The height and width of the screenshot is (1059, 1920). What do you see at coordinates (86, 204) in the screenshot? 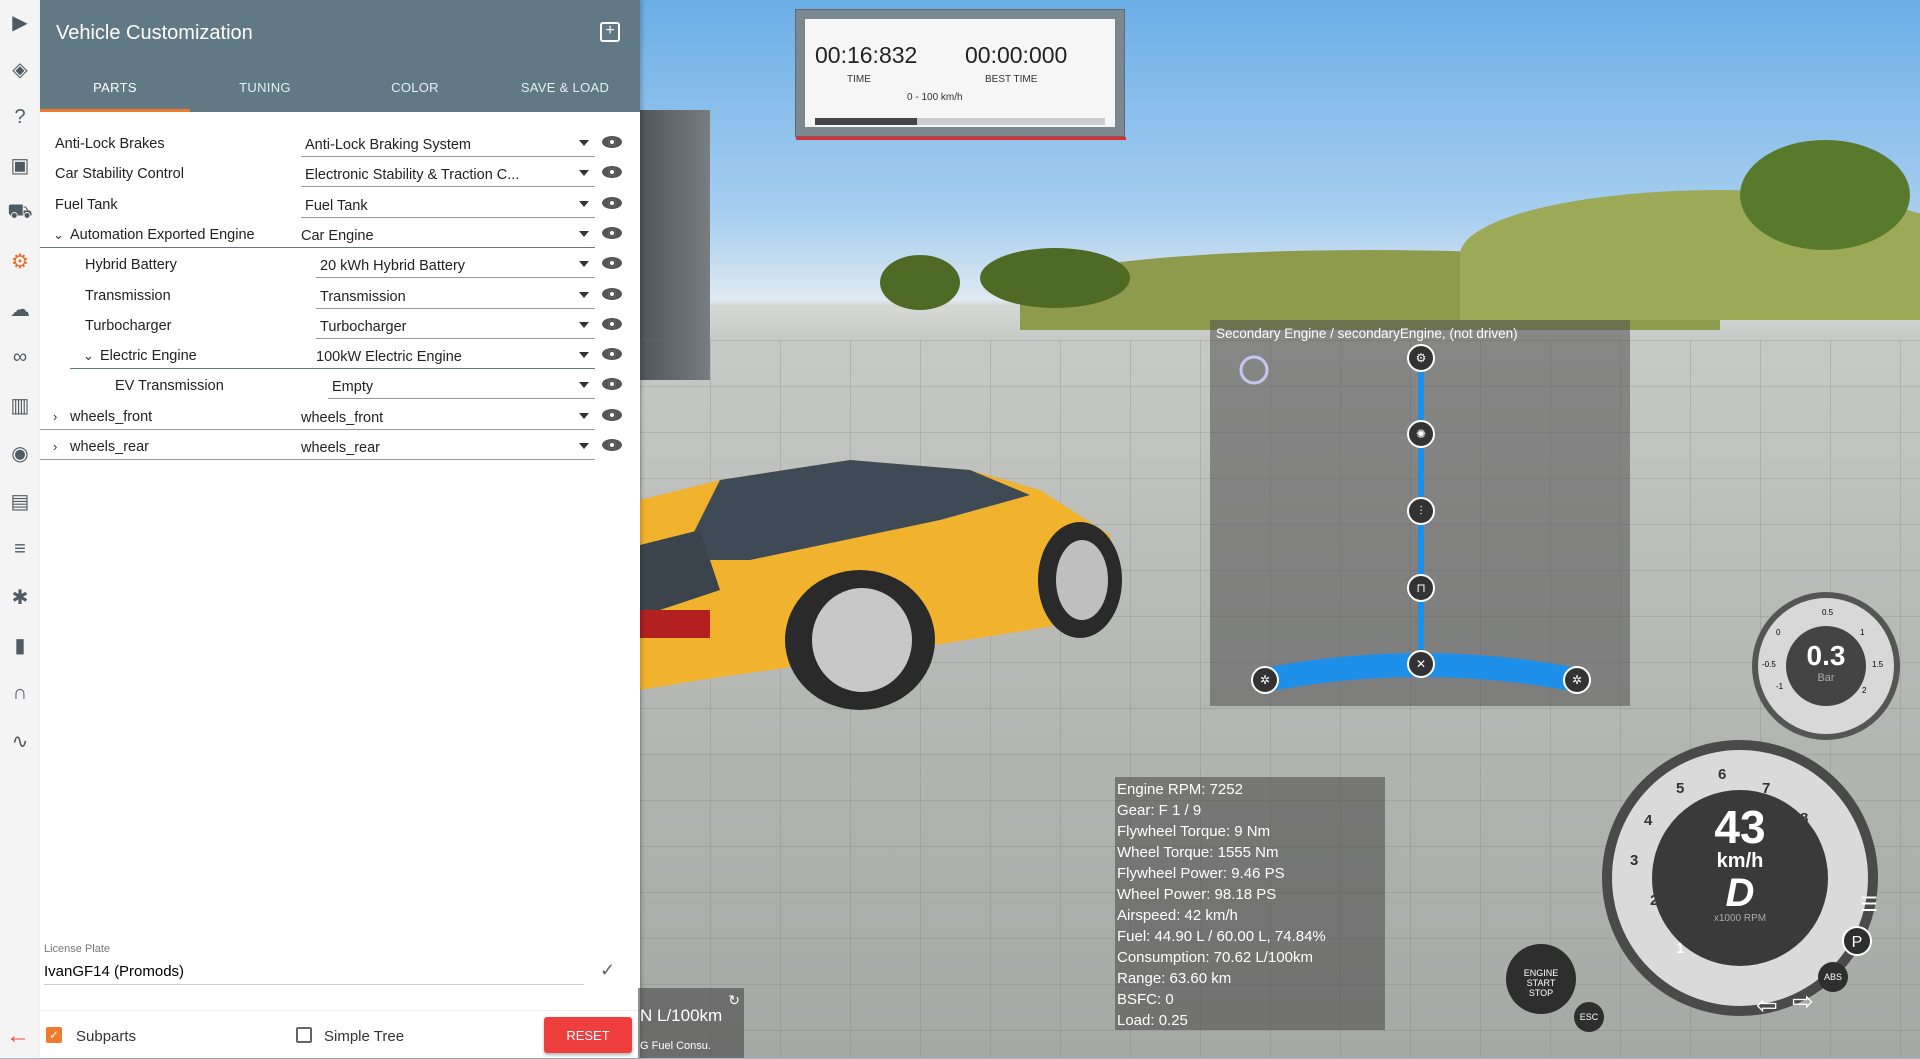
I see `part-label: Fuel Tank` at bounding box center [86, 204].